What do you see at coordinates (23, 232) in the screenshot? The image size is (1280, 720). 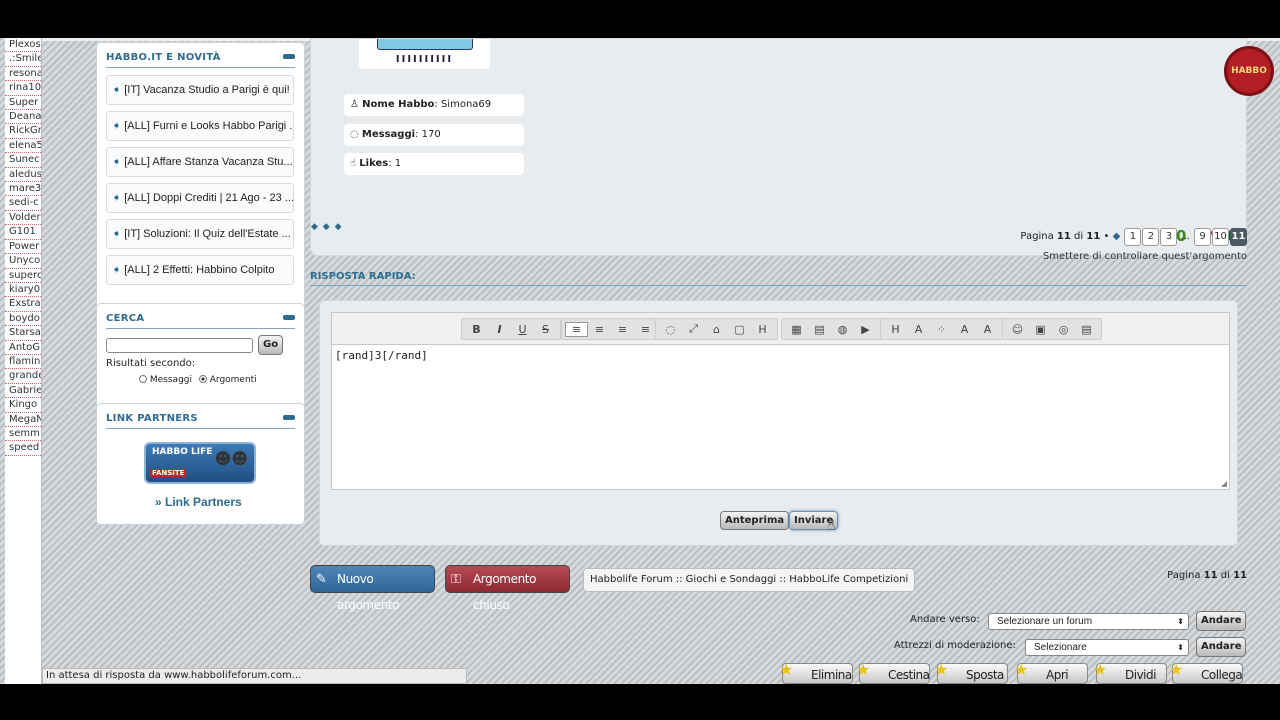 I see `online-user-link: G101` at bounding box center [23, 232].